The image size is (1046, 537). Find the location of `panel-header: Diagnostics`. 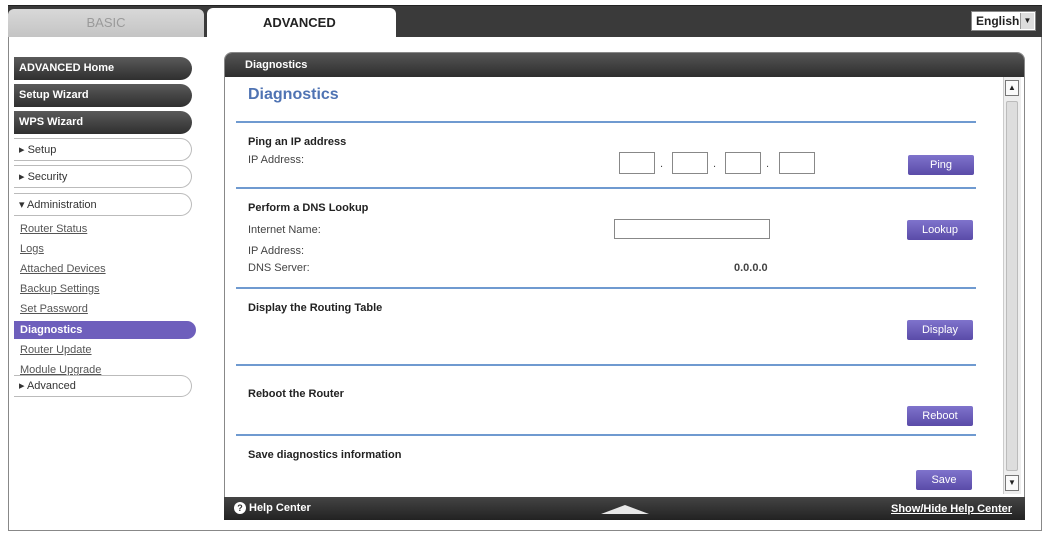

panel-header: Diagnostics is located at coordinates (624, 65).